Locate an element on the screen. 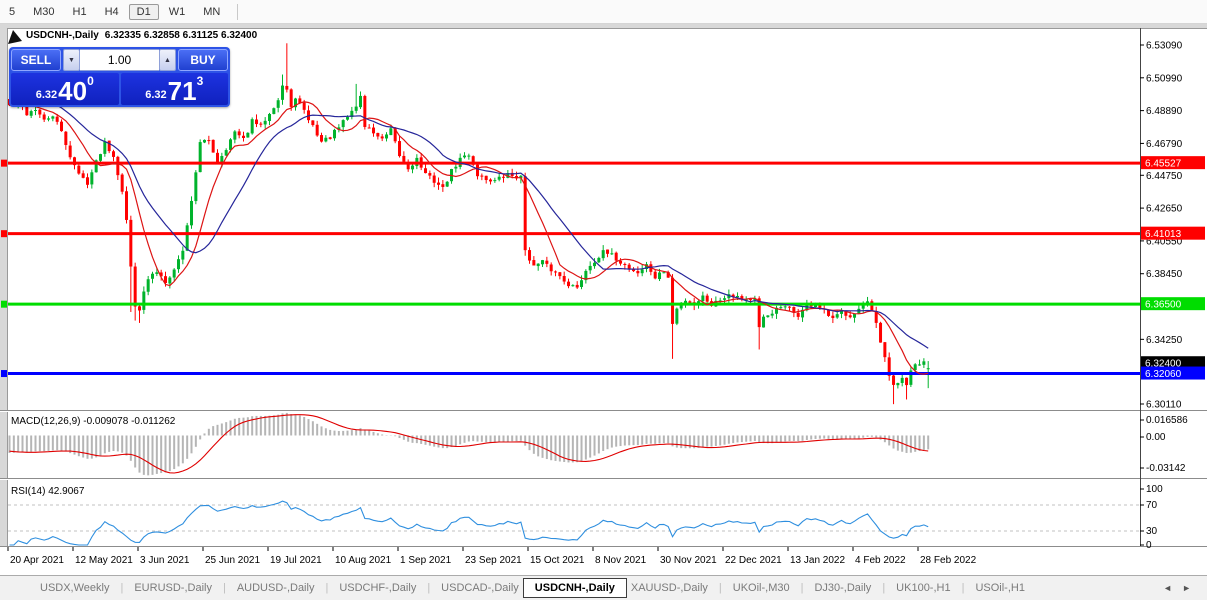 Image resolution: width=1207 pixels, height=600 pixels. rsi-axis-labels: 100 70 30 0 is located at coordinates (1151, 517).